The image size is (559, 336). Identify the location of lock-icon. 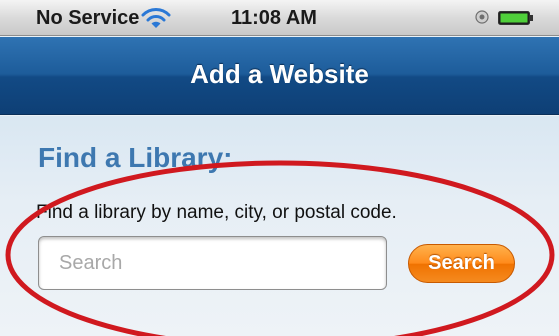
(482, 17).